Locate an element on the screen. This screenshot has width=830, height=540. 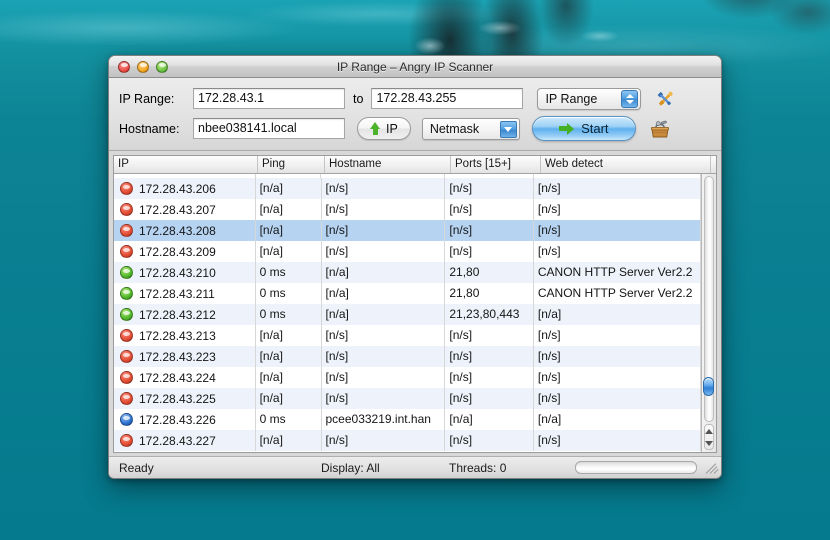
table-row: 172.28.43.224 [n/a] [n/s] [n/s] [n/s] is located at coordinates (407, 377).